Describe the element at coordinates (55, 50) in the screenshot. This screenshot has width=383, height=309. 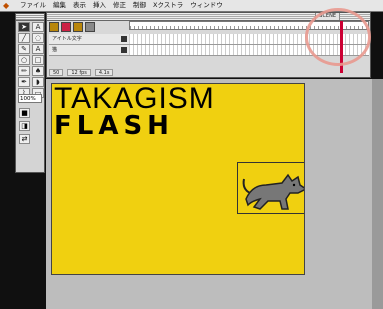
I see `layer-name: 猫` at that location.